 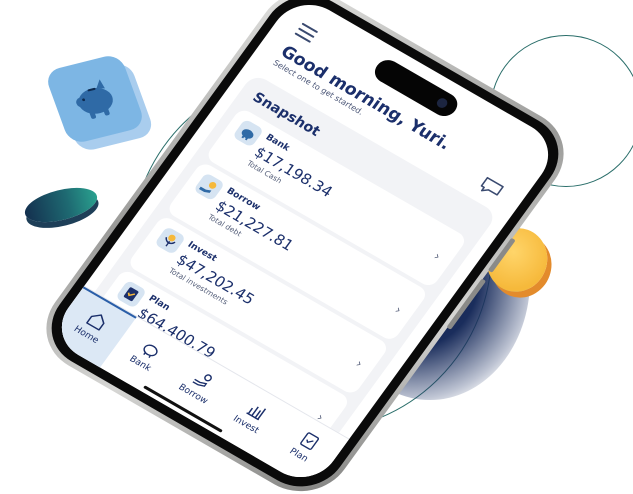 What do you see at coordinates (305, 34) in the screenshot?
I see `menu-icon` at bounding box center [305, 34].